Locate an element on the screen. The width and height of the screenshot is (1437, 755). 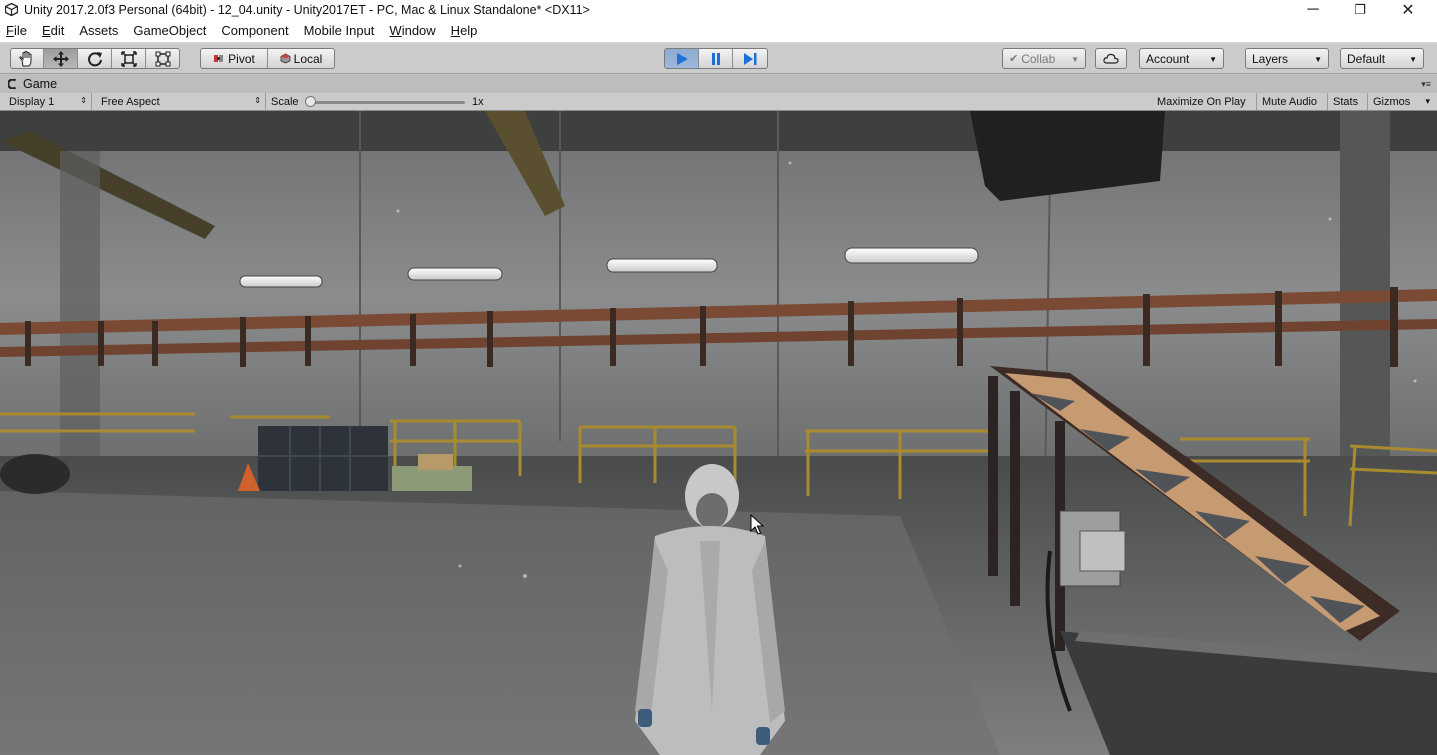
mute-audio-toggle: Mute Audio is located at coordinates (1292, 101).